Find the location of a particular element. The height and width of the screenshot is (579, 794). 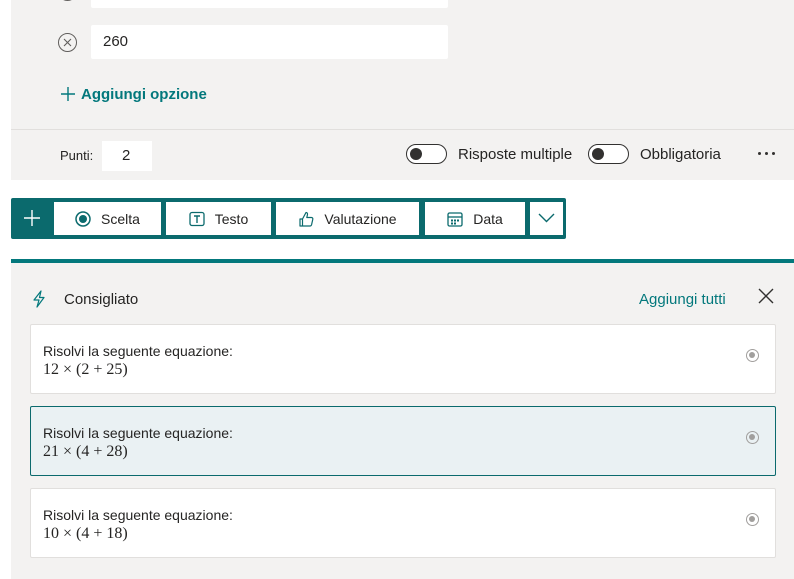

suggestion-equation: 21 × (4 + 28) is located at coordinates (85, 451).